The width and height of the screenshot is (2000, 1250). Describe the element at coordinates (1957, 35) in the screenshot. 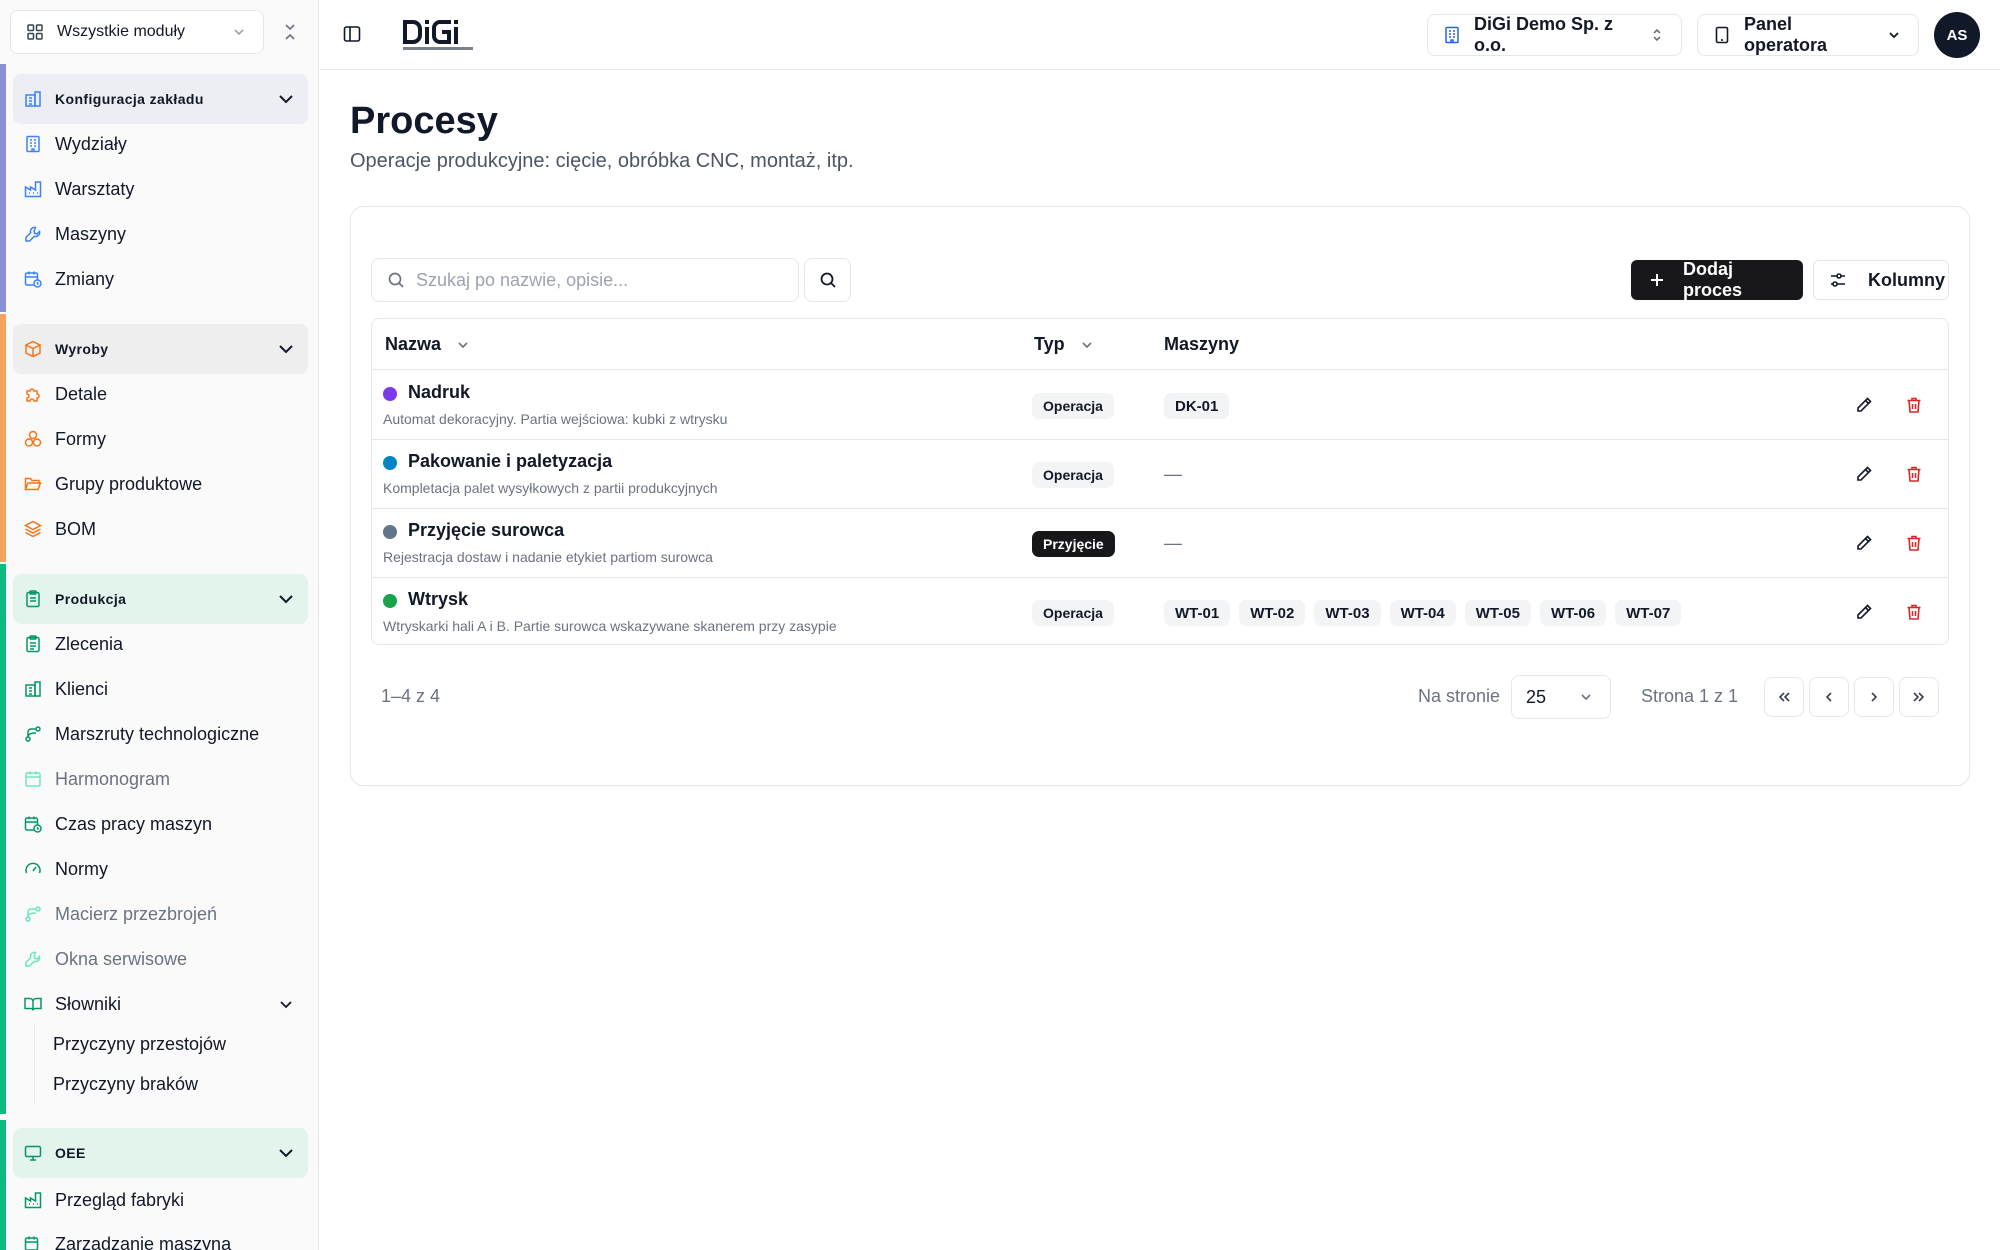

I see `avatar: AS` at that location.